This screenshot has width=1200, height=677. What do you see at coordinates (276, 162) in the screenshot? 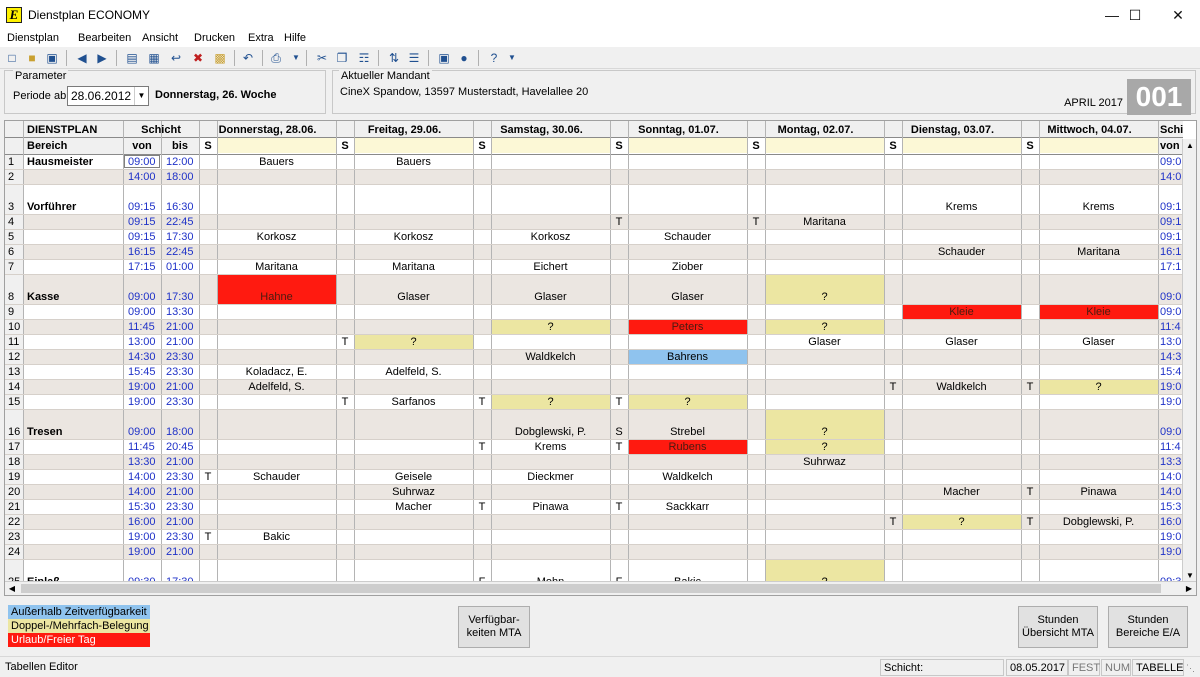
I see `employee-name: Bauers` at bounding box center [276, 162].